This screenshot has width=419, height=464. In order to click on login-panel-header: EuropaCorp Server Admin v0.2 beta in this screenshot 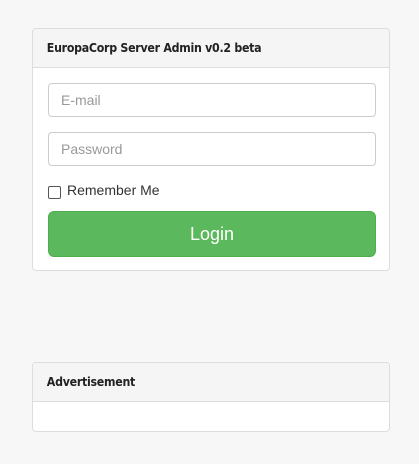, I will do `click(211, 48)`.